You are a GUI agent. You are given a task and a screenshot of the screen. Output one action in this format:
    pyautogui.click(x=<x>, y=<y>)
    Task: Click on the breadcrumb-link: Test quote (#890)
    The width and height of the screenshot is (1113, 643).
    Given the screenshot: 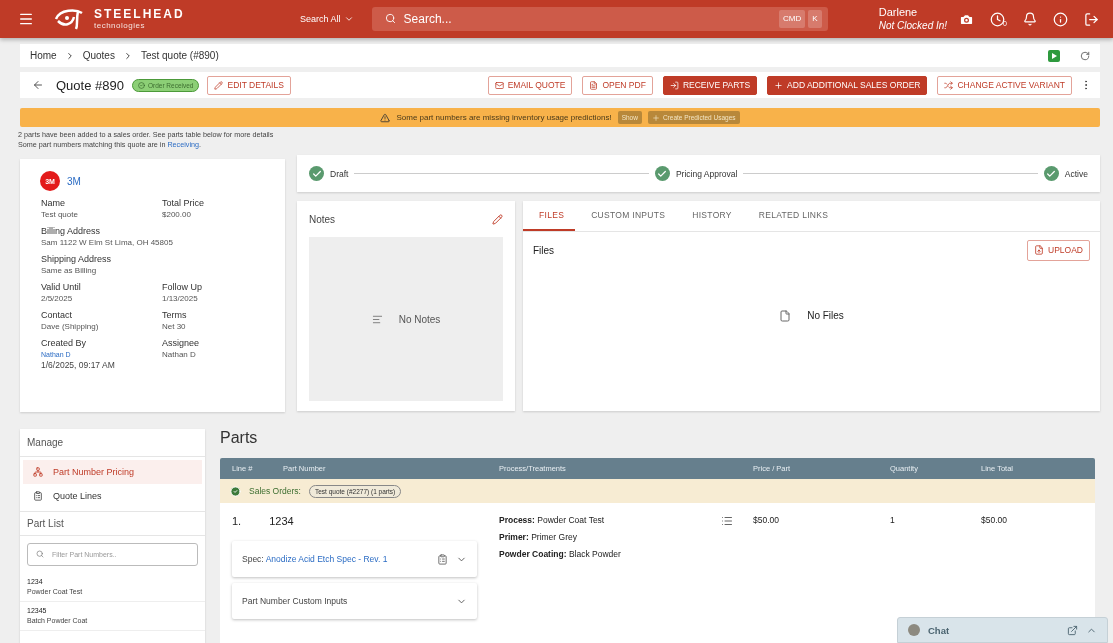 What is the action you would take?
    pyautogui.click(x=179, y=55)
    